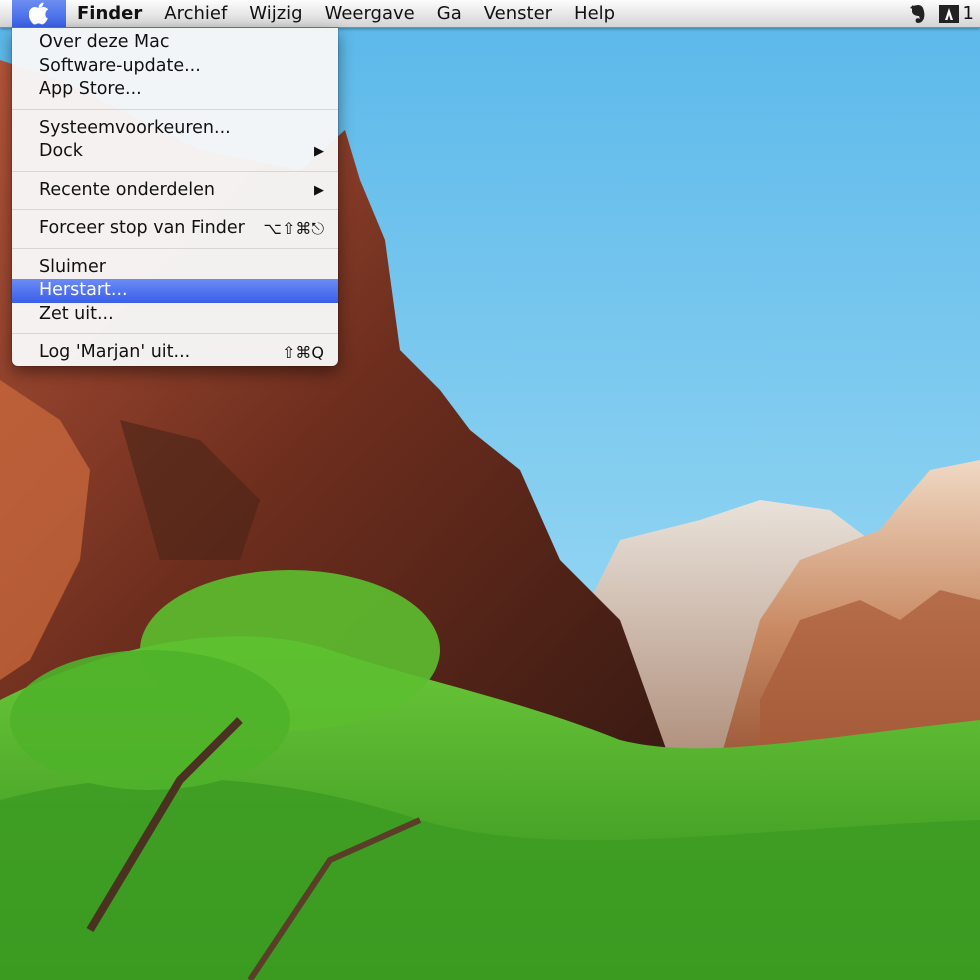  I want to click on menu-wijzig: Wijzig, so click(275, 13).